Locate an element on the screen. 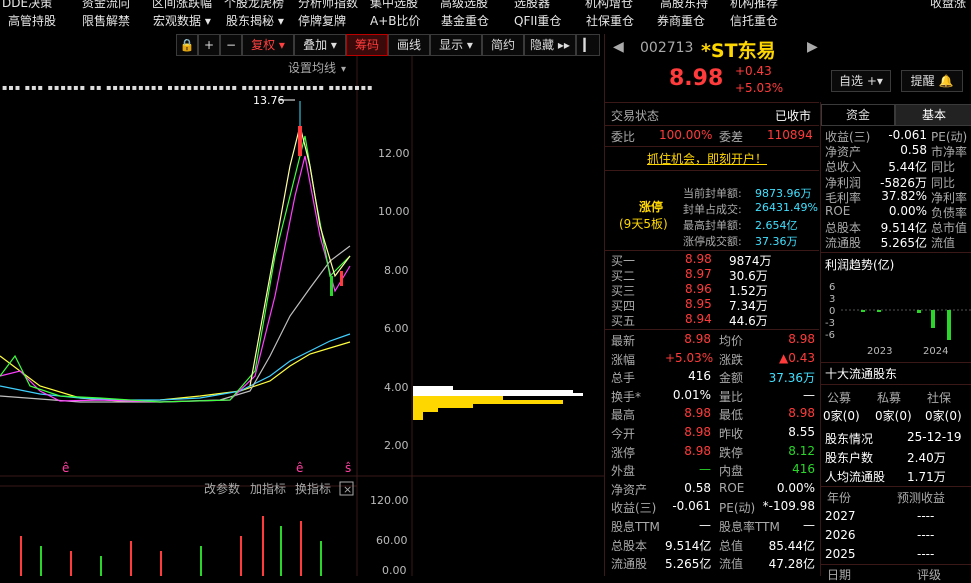 This screenshot has width=971, height=583. switch-indicator-button: 换指标 is located at coordinates (313, 488).